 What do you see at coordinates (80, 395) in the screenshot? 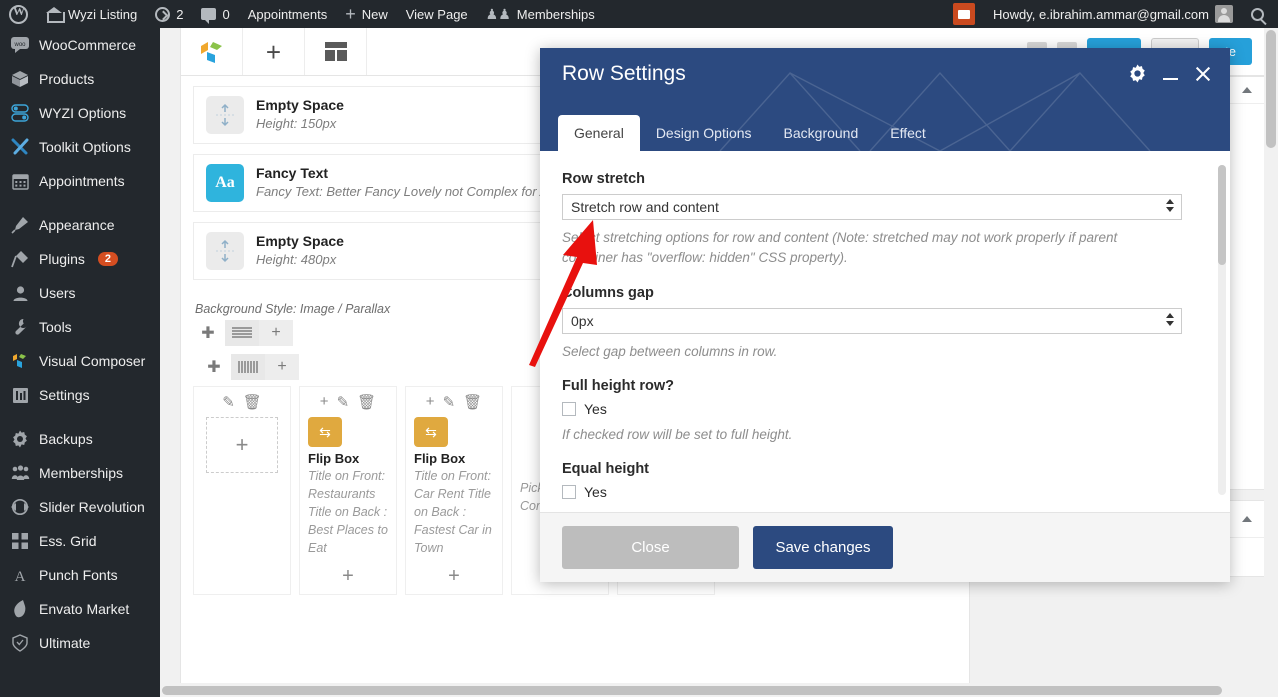
I see `sidebar-item-settings: Settings` at bounding box center [80, 395].